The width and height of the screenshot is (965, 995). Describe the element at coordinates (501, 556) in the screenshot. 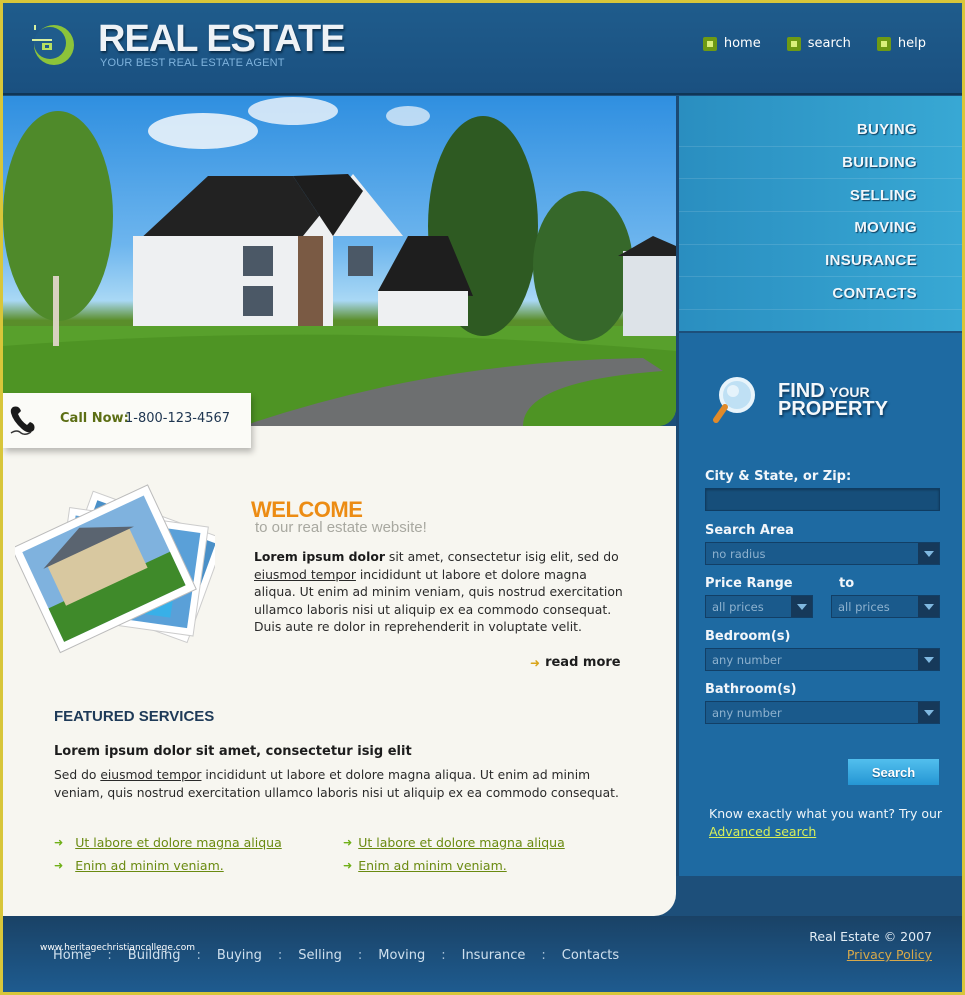

I see `welcome-text-part: sit amet, consectetur isig elit, sed do` at that location.